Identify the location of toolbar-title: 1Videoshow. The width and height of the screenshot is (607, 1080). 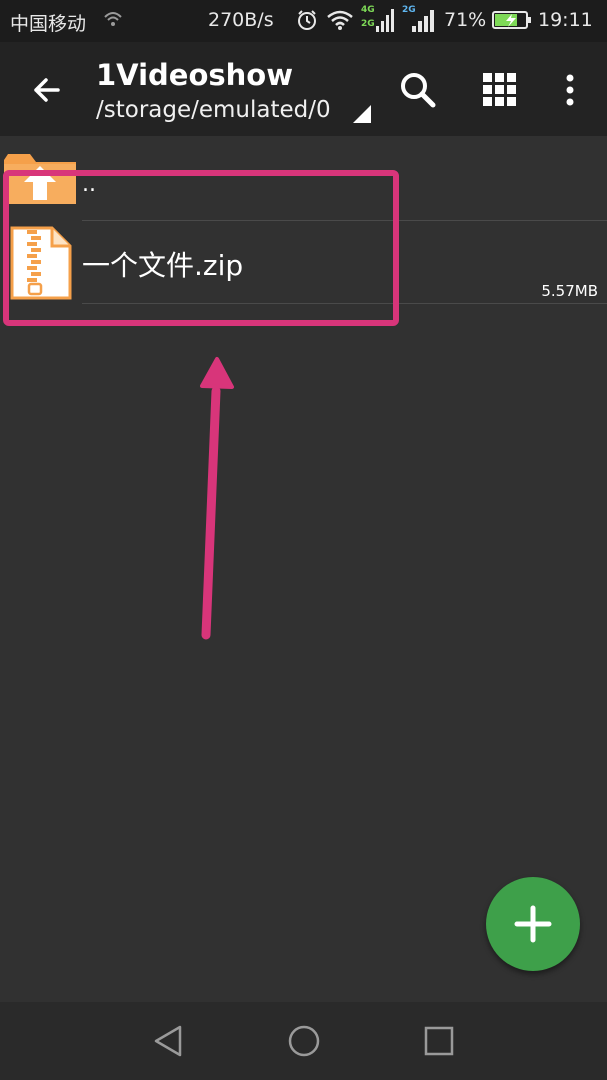
(195, 75).